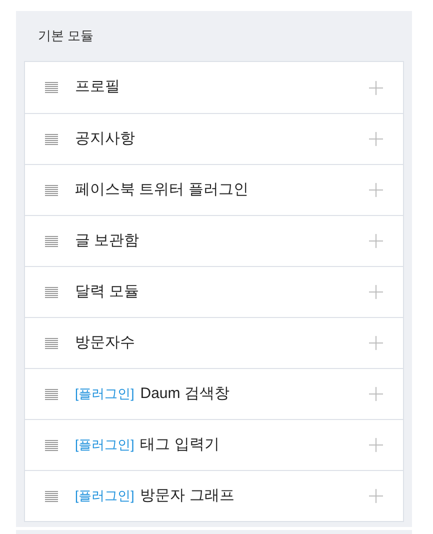 The image size is (433, 534). What do you see at coordinates (105, 138) in the screenshot?
I see `module-name: 공지사항` at bounding box center [105, 138].